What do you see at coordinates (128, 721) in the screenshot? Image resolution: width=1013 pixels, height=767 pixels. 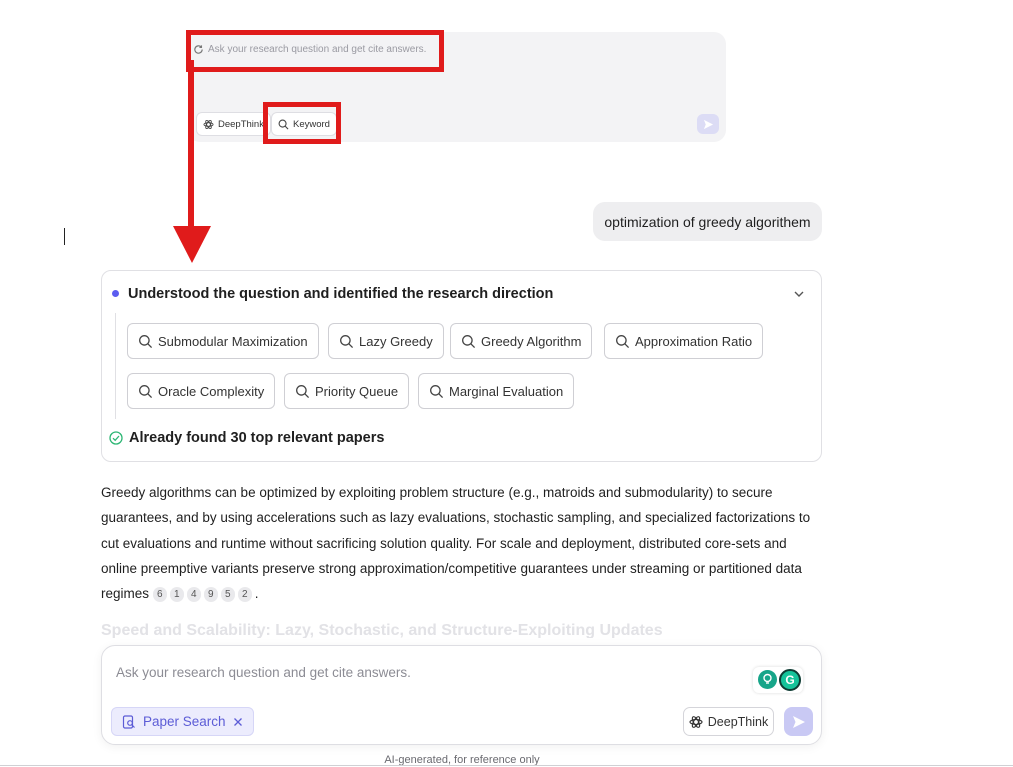 I see `document-search-icon` at bounding box center [128, 721].